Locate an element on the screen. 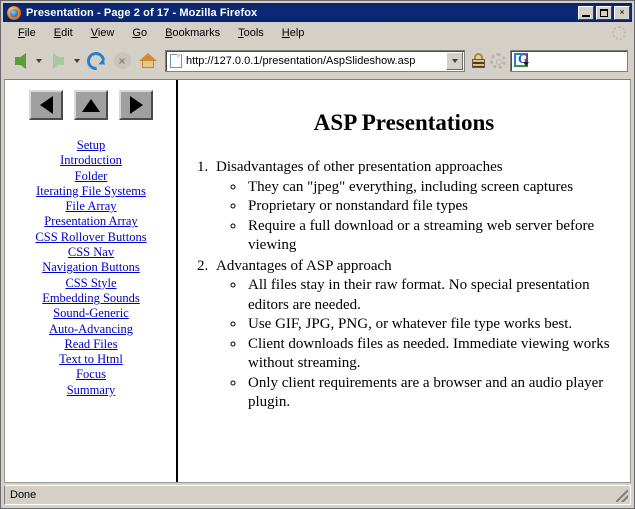 This screenshot has width=635, height=509. up-arrow-icon is located at coordinates (91, 105).